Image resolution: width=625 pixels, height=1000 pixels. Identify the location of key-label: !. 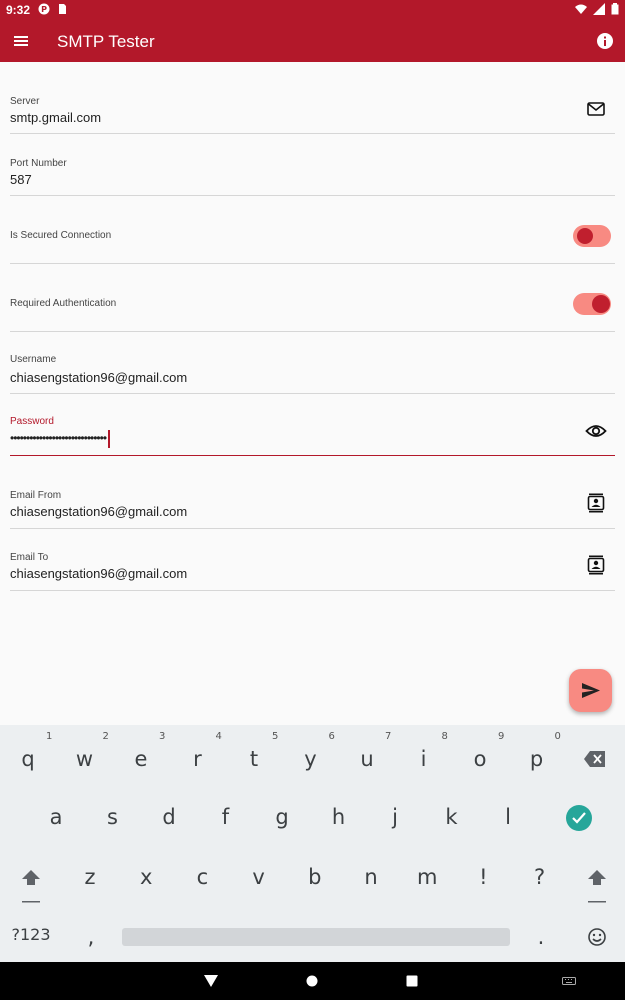
(483, 877).